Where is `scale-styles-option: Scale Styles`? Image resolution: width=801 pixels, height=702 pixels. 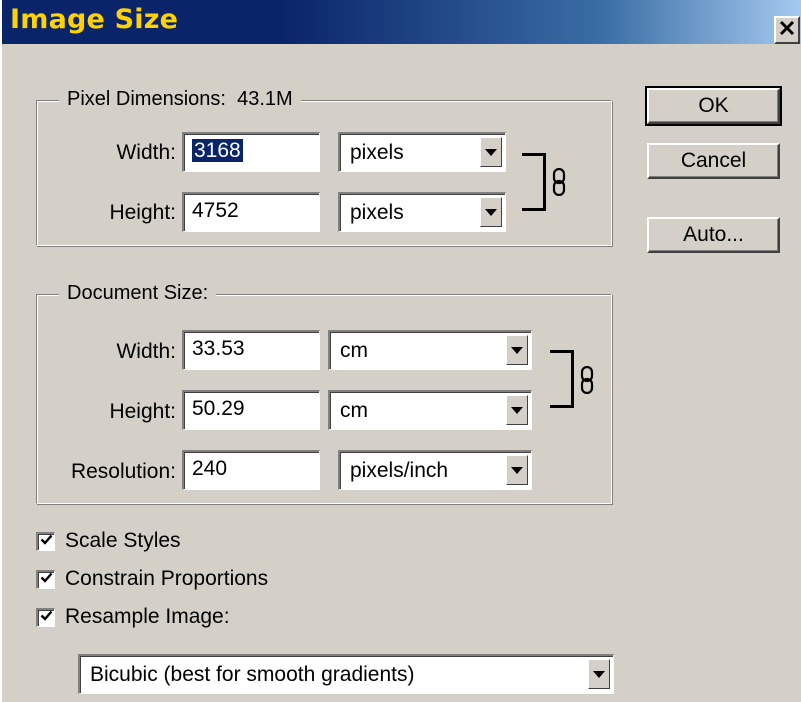
scale-styles-option: Scale Styles is located at coordinates (108, 541).